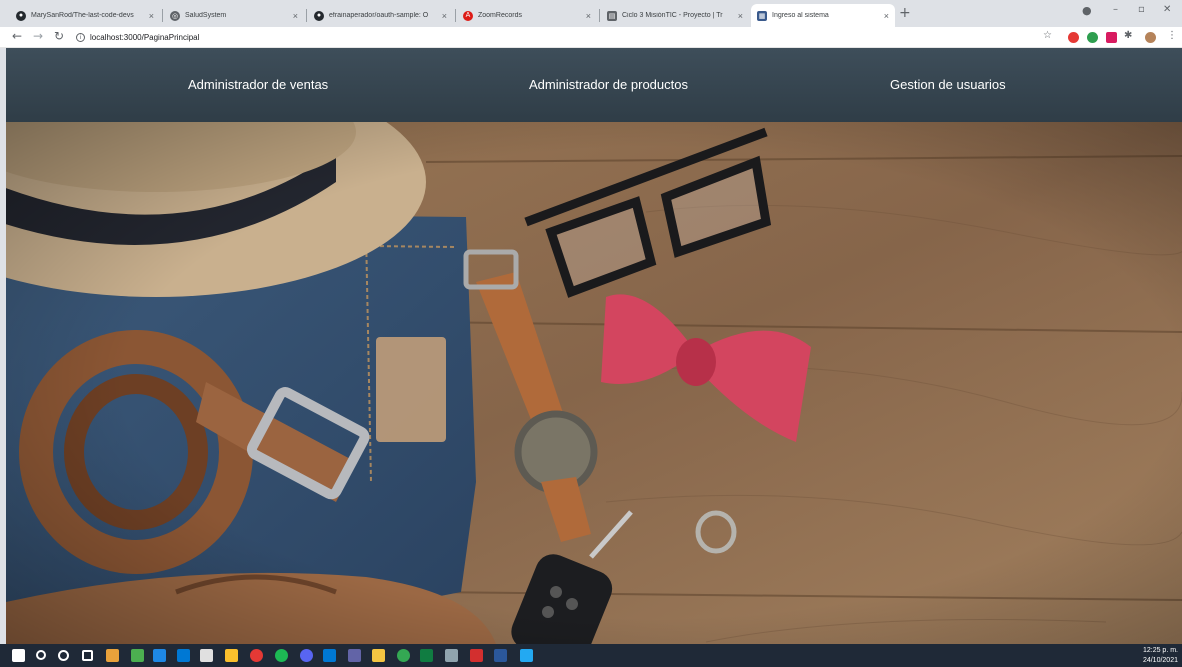 This screenshot has width=1182, height=667. Describe the element at coordinates (500, 15) in the screenshot. I see `tab-label: ZoomRecords` at that location.